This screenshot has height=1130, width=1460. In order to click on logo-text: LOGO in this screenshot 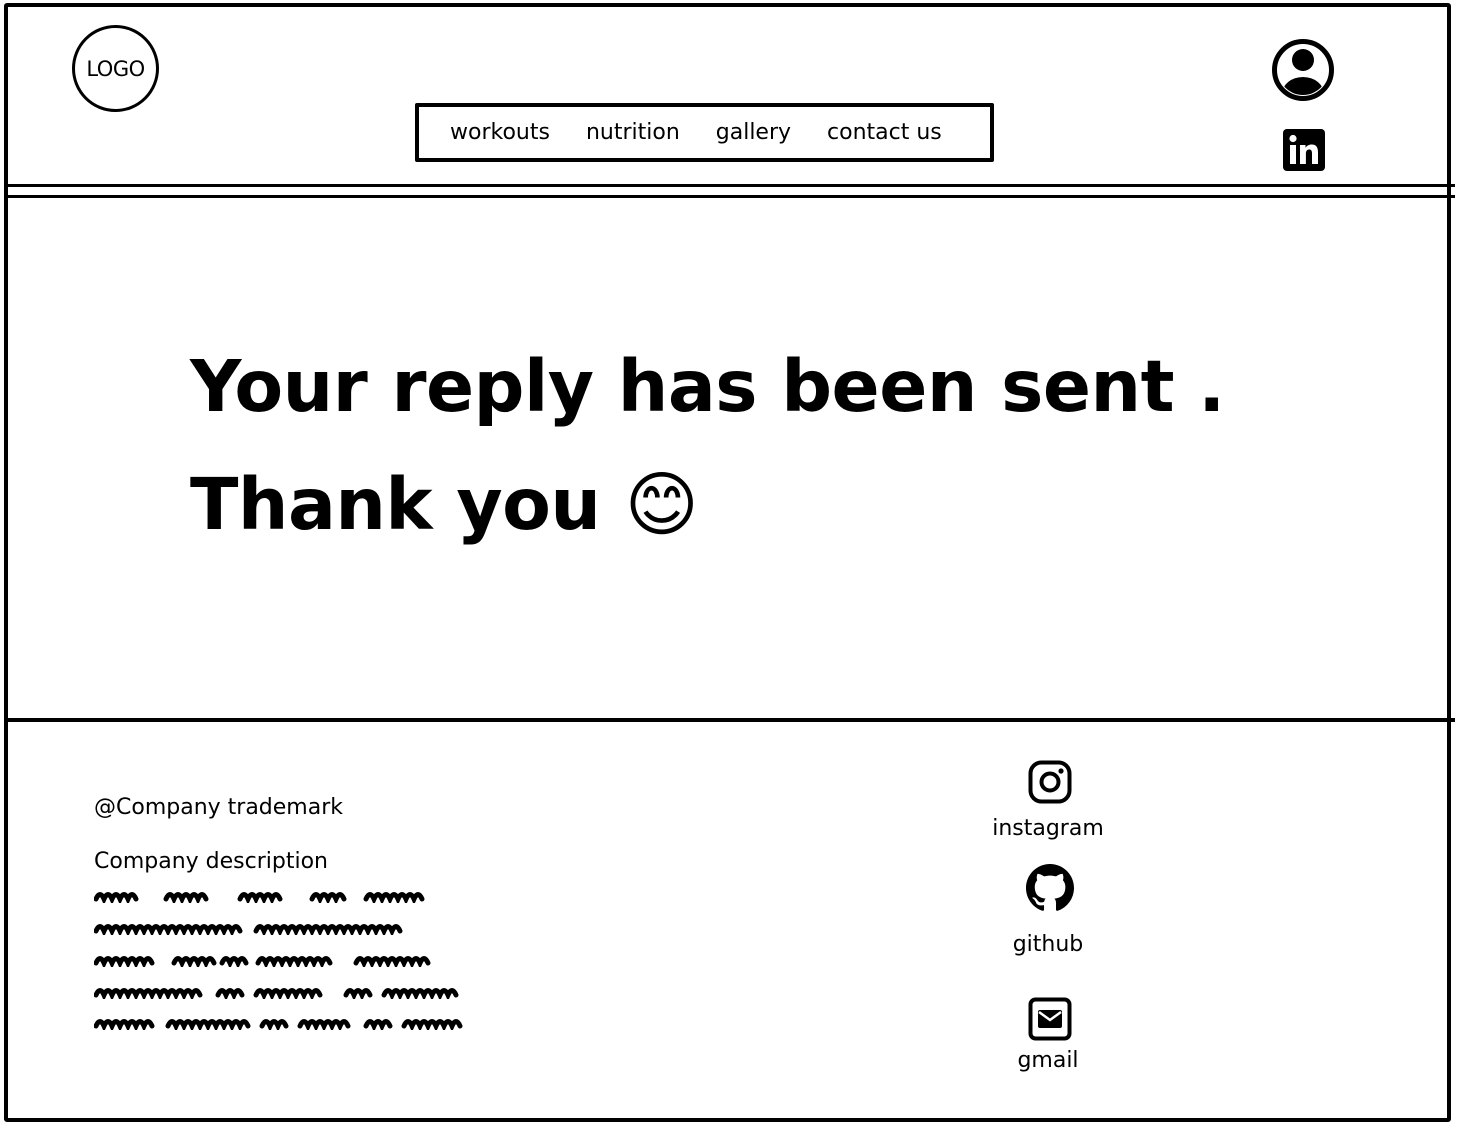, I will do `click(115, 68)`.